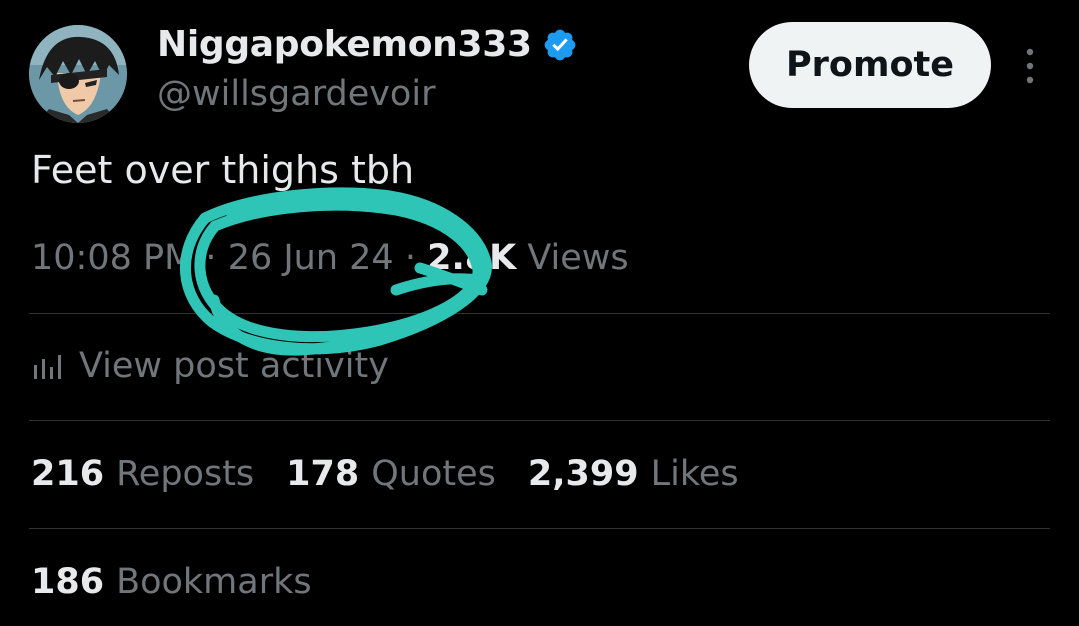 The image size is (1079, 626). I want to click on quotes-label: Quotes, so click(433, 474).